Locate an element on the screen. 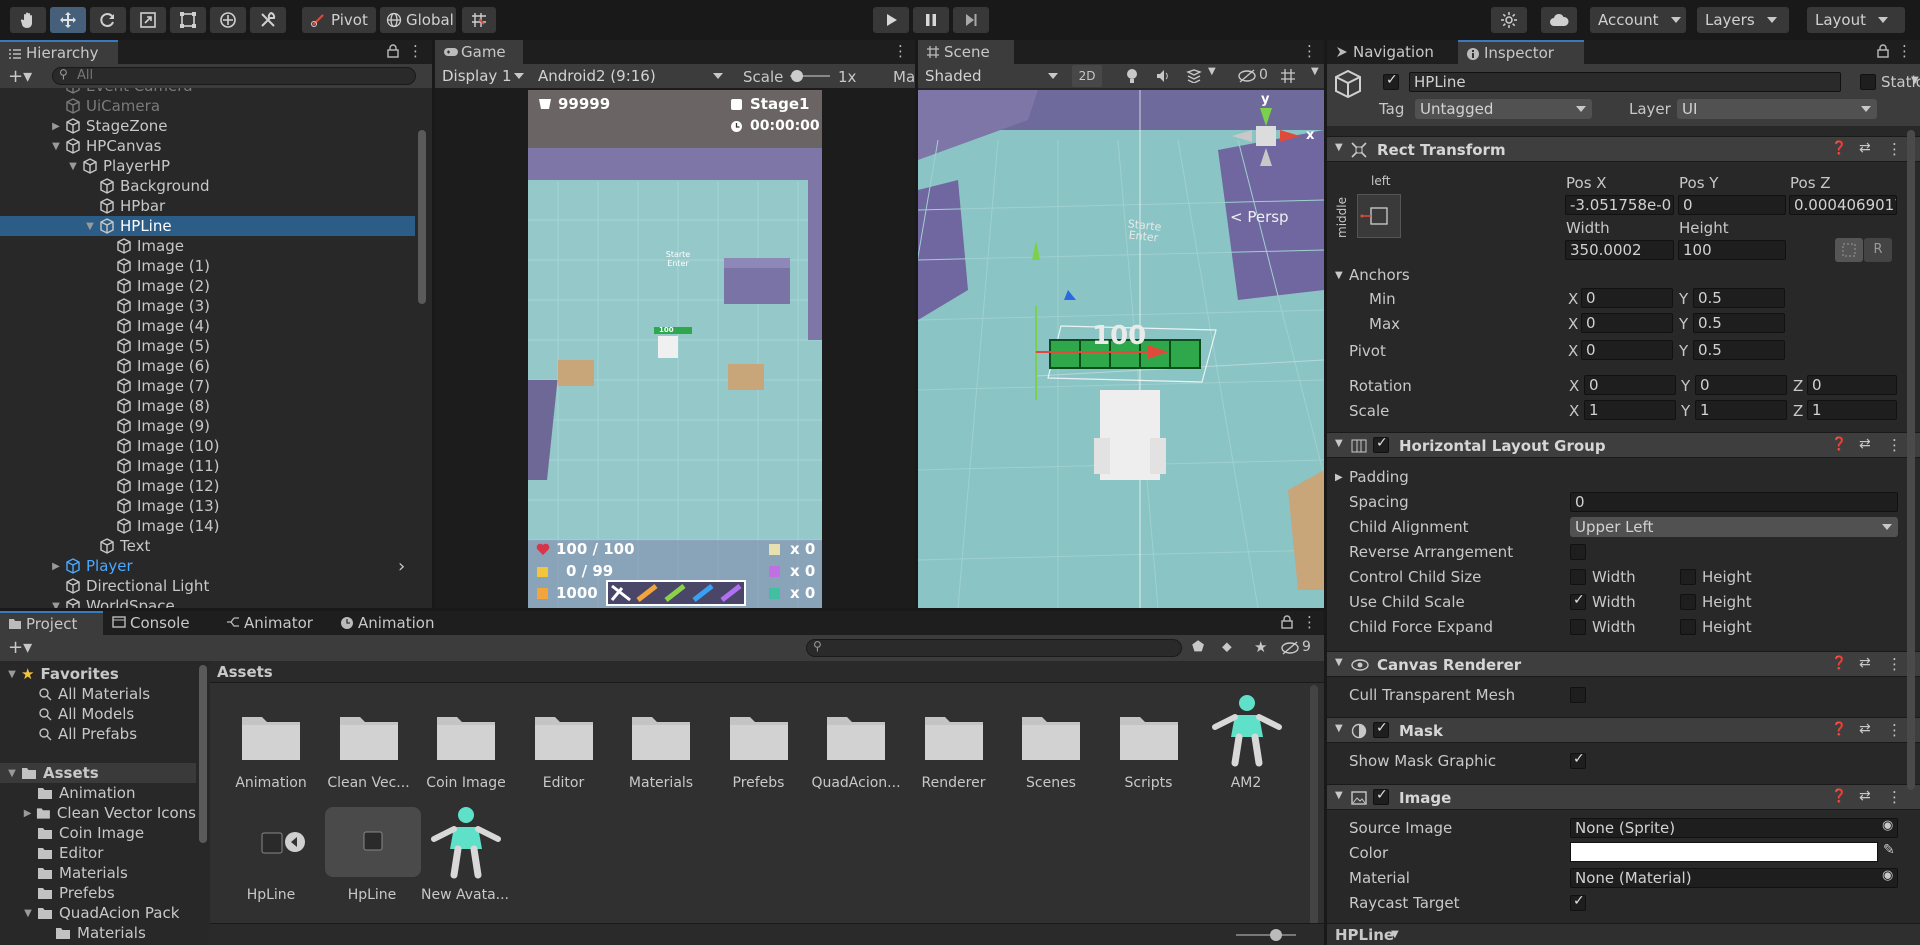  asset-item: HpLine is located at coordinates (271, 857).